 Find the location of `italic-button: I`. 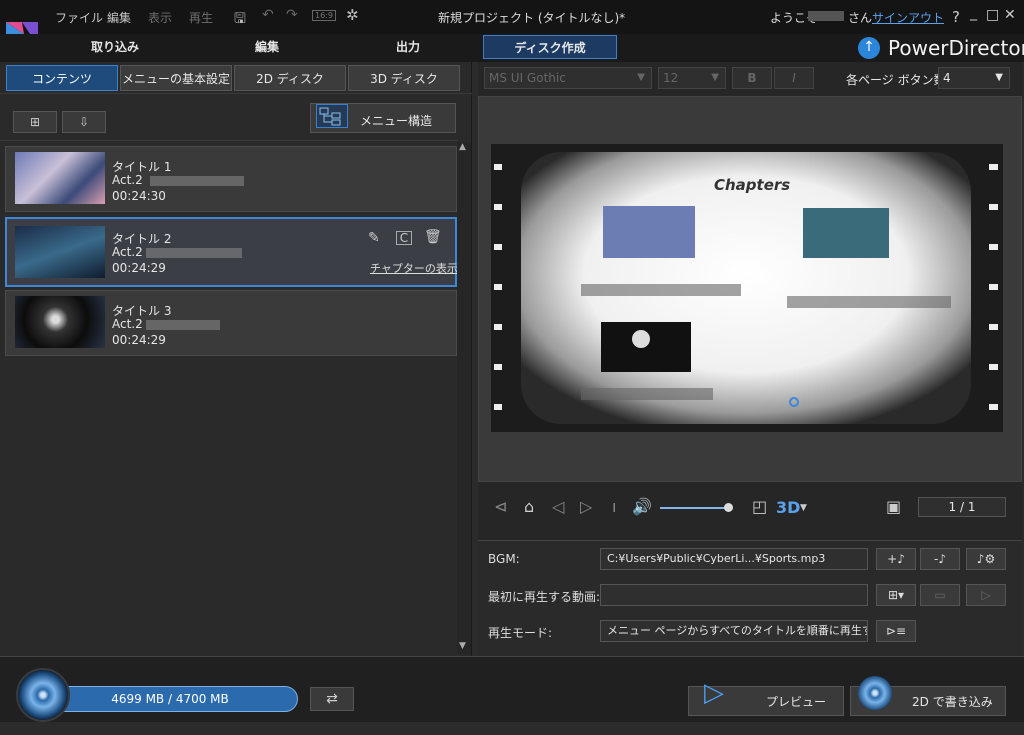

italic-button: I is located at coordinates (794, 78).